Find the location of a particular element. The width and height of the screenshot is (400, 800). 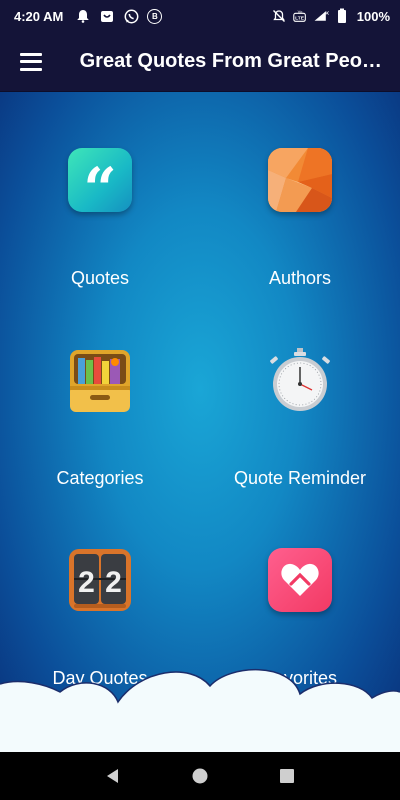

tile-label-quotes: Quotes is located at coordinates (100, 278).